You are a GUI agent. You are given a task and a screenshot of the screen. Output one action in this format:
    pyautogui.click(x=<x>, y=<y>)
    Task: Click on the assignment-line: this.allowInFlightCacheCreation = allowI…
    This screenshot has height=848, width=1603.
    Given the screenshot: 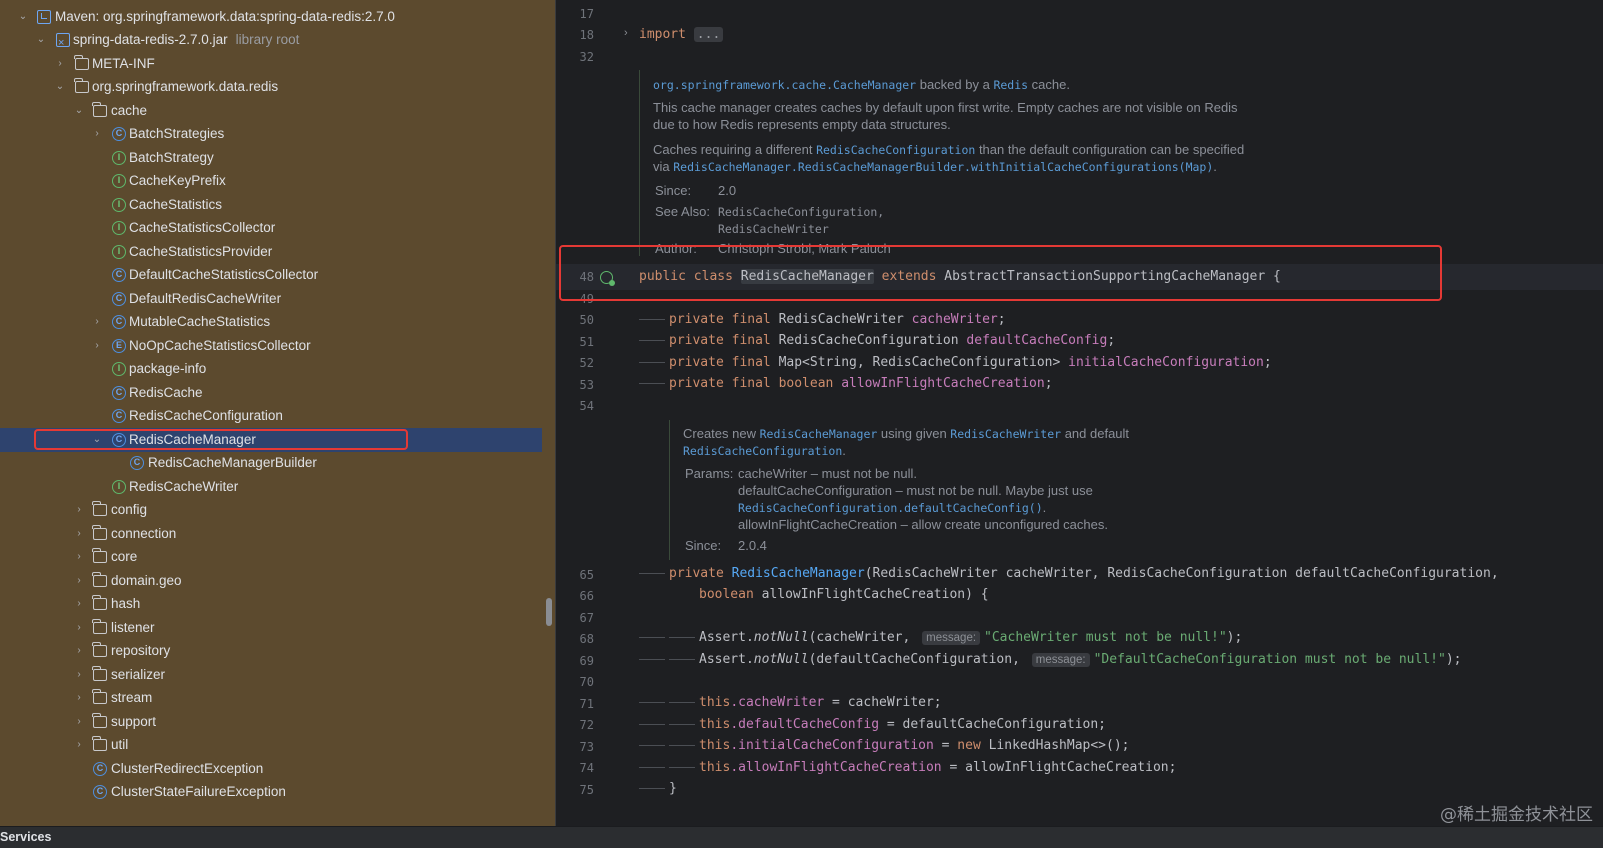 What is the action you would take?
    pyautogui.click(x=907, y=768)
    